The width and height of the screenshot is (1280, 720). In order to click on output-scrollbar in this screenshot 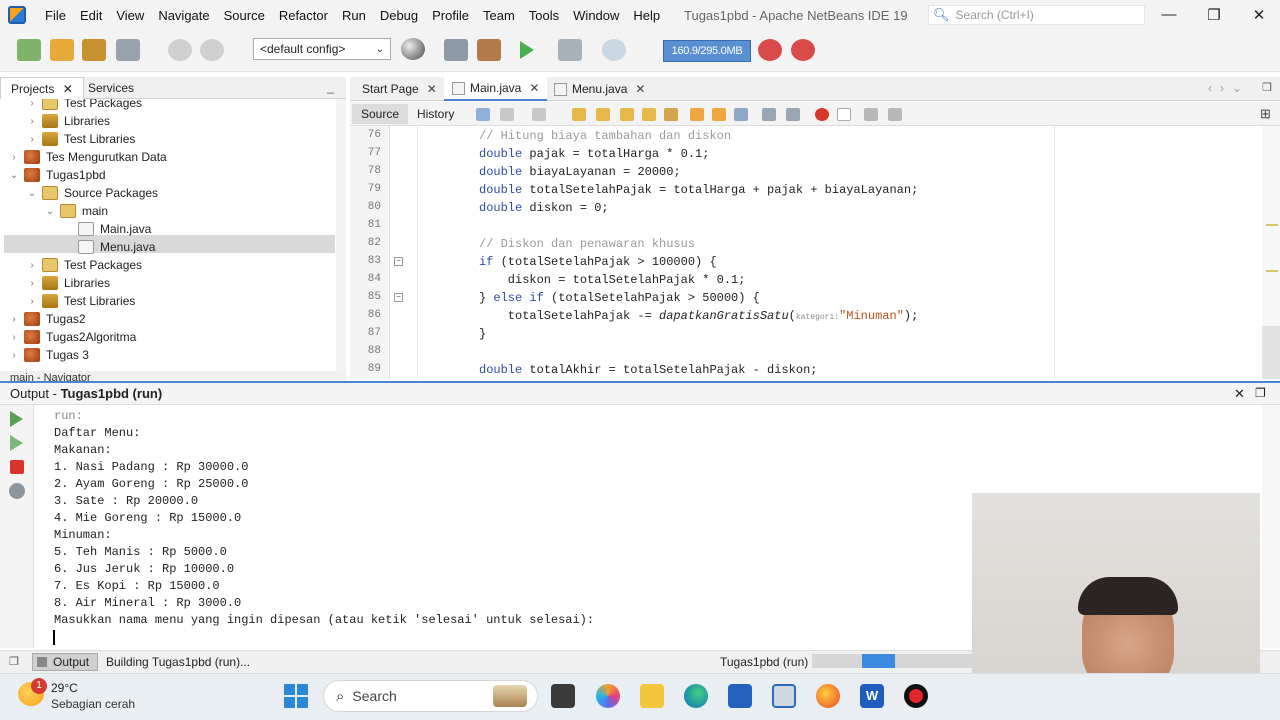, I will do `click(1271, 526)`.